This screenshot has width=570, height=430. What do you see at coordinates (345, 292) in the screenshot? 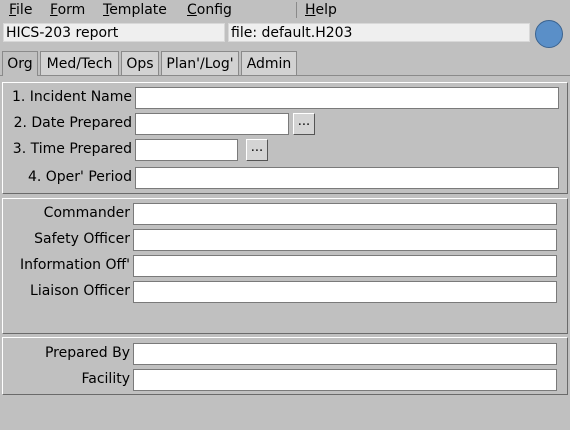
I see `liaison-officer-input` at bounding box center [345, 292].